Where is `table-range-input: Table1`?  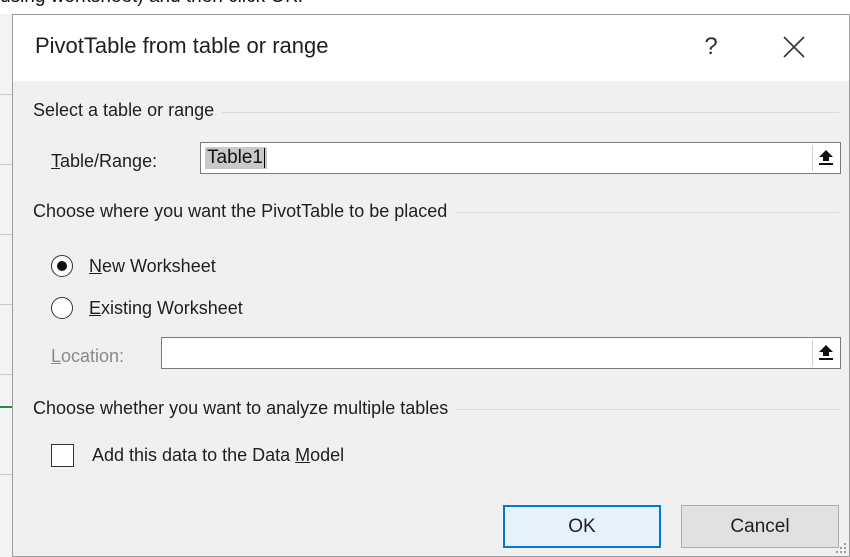 table-range-input: Table1 is located at coordinates (520, 158).